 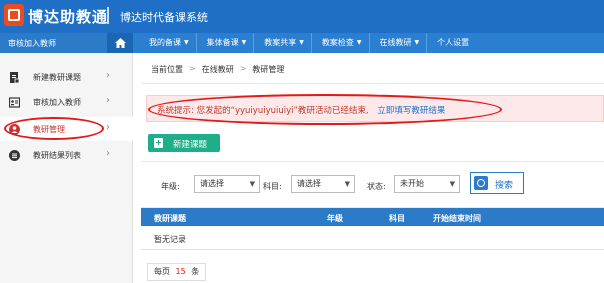 I want to click on status-label: 状态:, so click(x=376, y=186).